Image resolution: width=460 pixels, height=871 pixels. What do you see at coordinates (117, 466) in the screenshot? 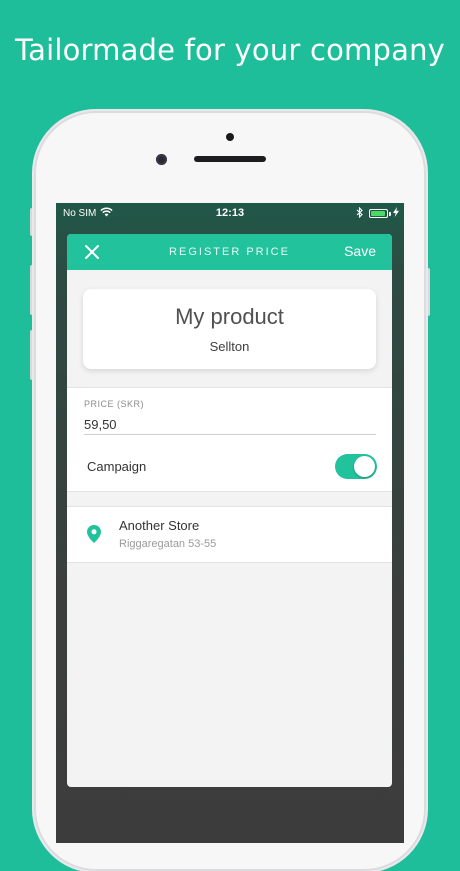
I see `campaign-label: Campaign` at bounding box center [117, 466].